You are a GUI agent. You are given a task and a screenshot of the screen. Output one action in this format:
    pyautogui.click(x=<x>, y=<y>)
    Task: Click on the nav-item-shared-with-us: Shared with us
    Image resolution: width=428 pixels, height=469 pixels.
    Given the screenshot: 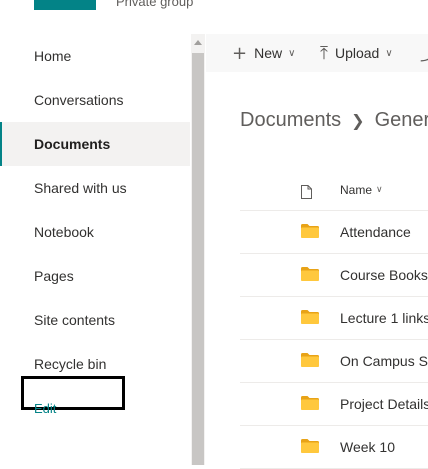 What is the action you would take?
    pyautogui.click(x=95, y=188)
    